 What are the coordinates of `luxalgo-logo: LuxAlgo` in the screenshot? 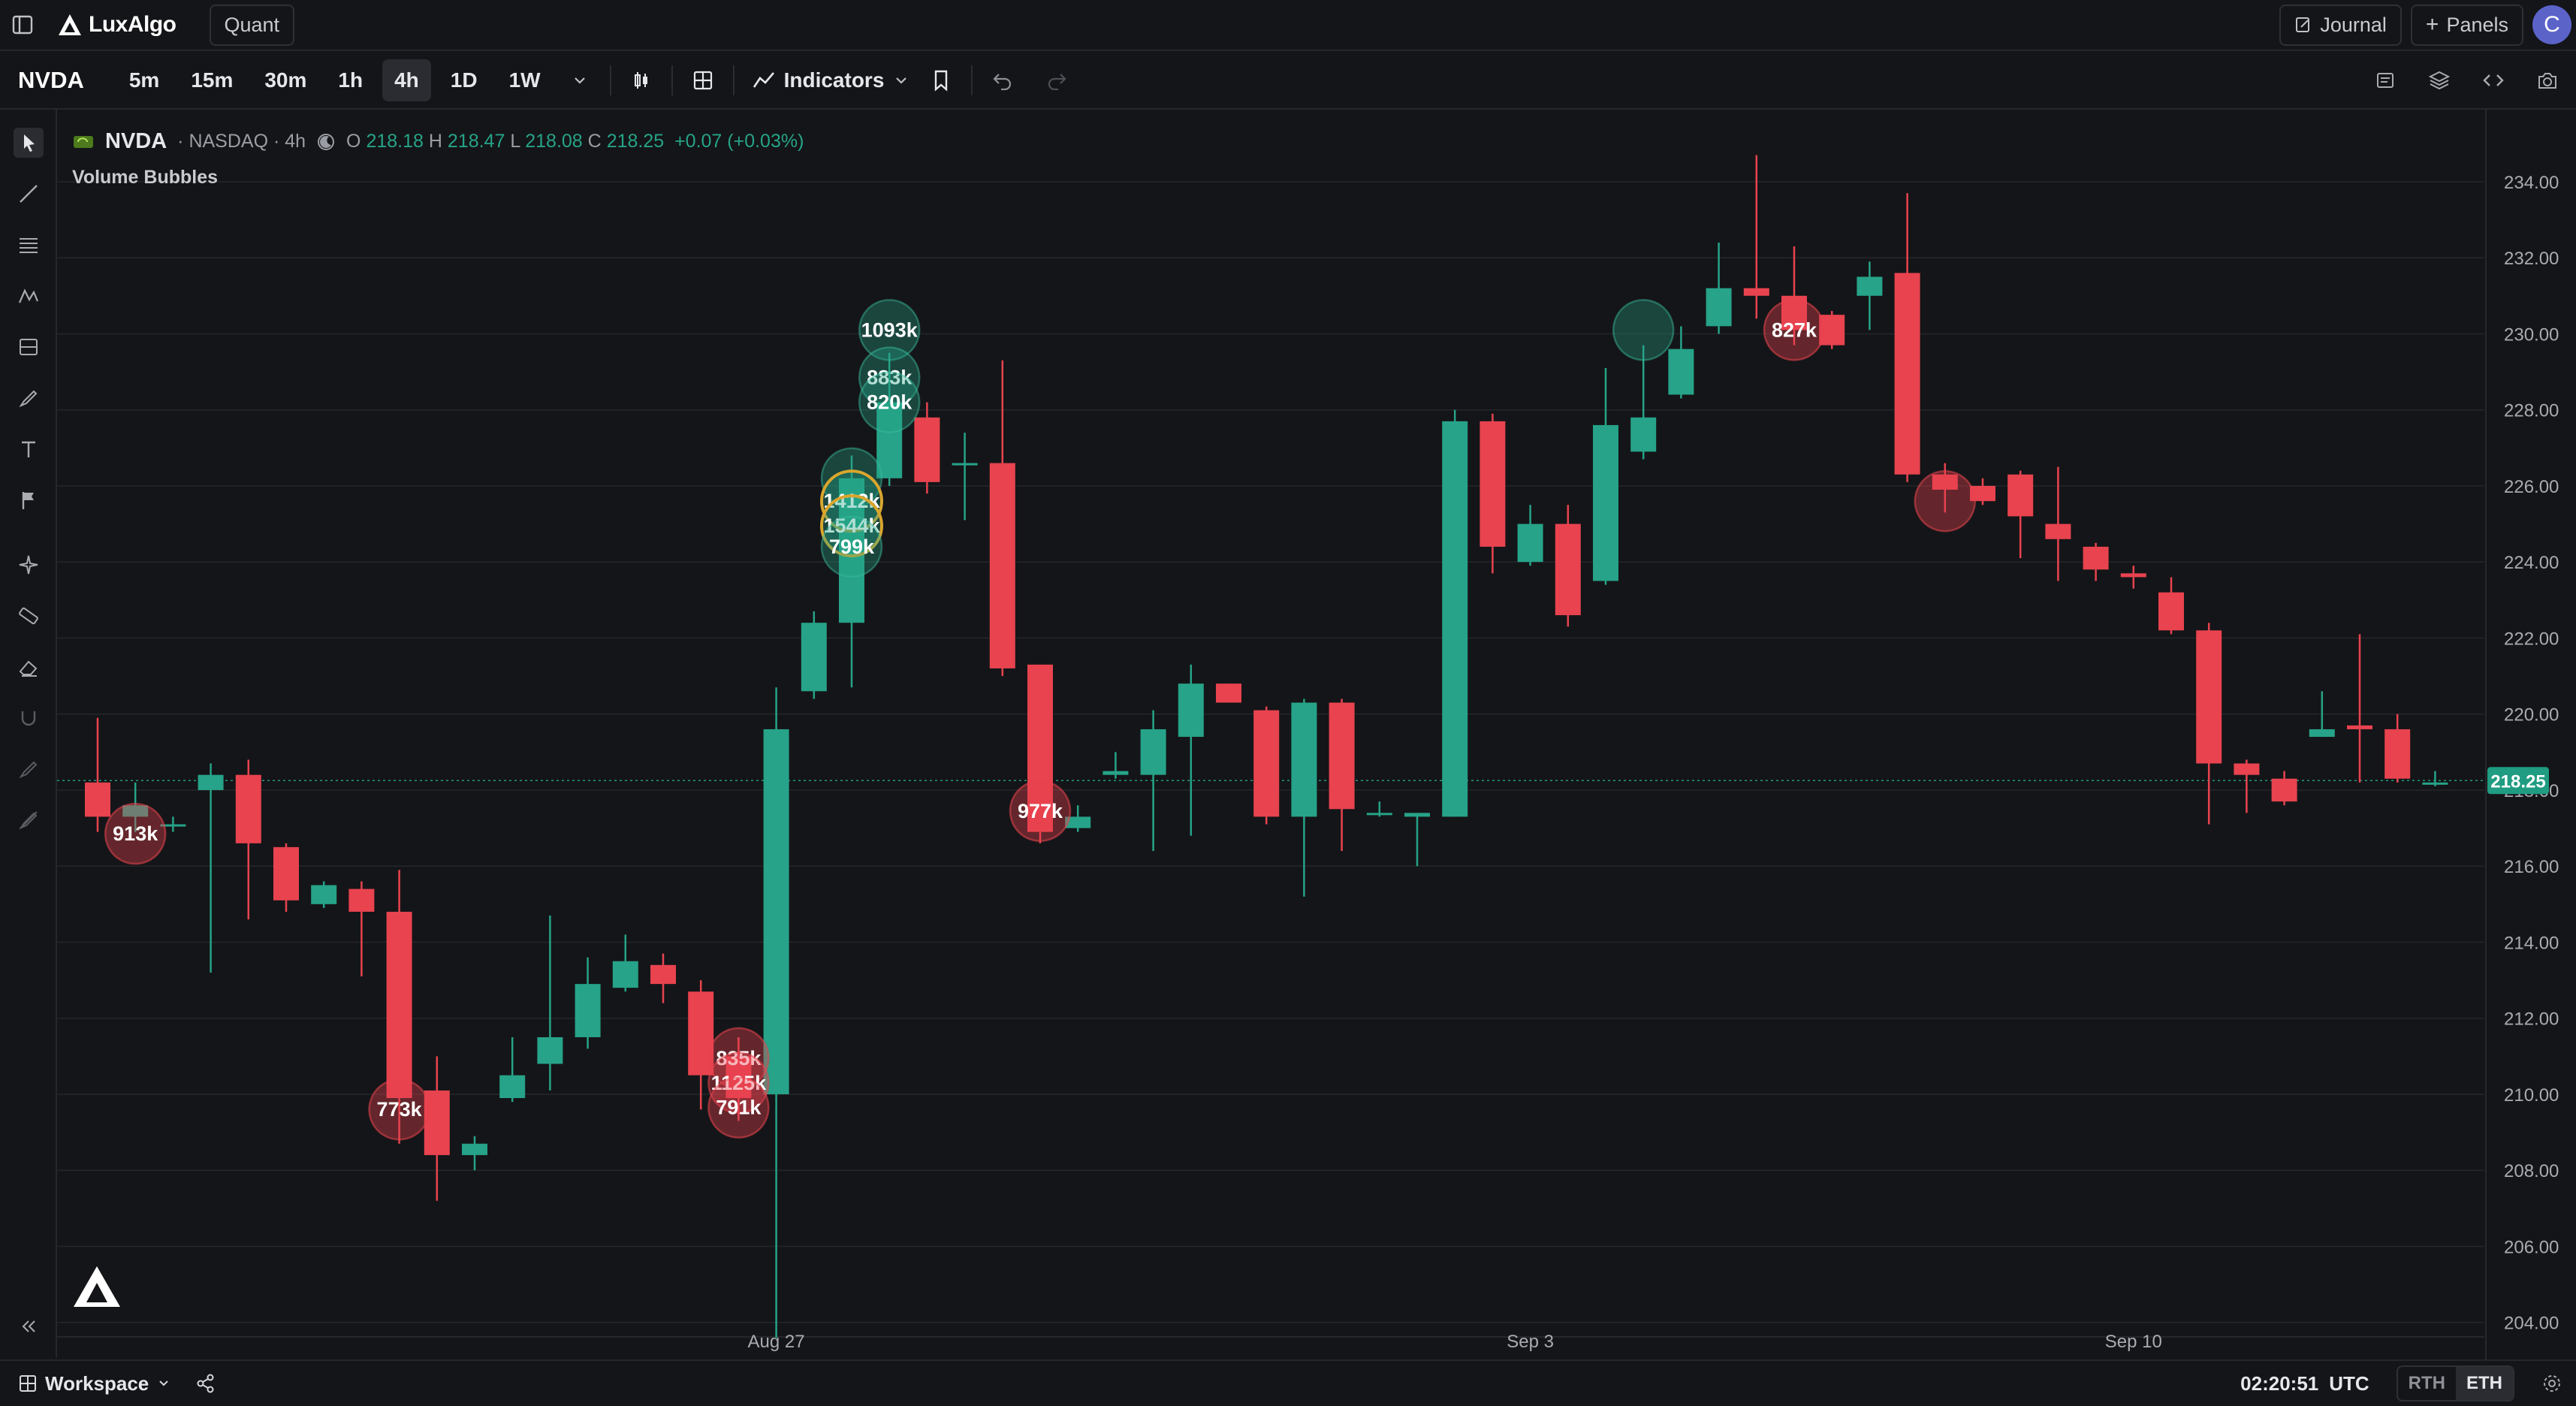 It's located at (116, 25).